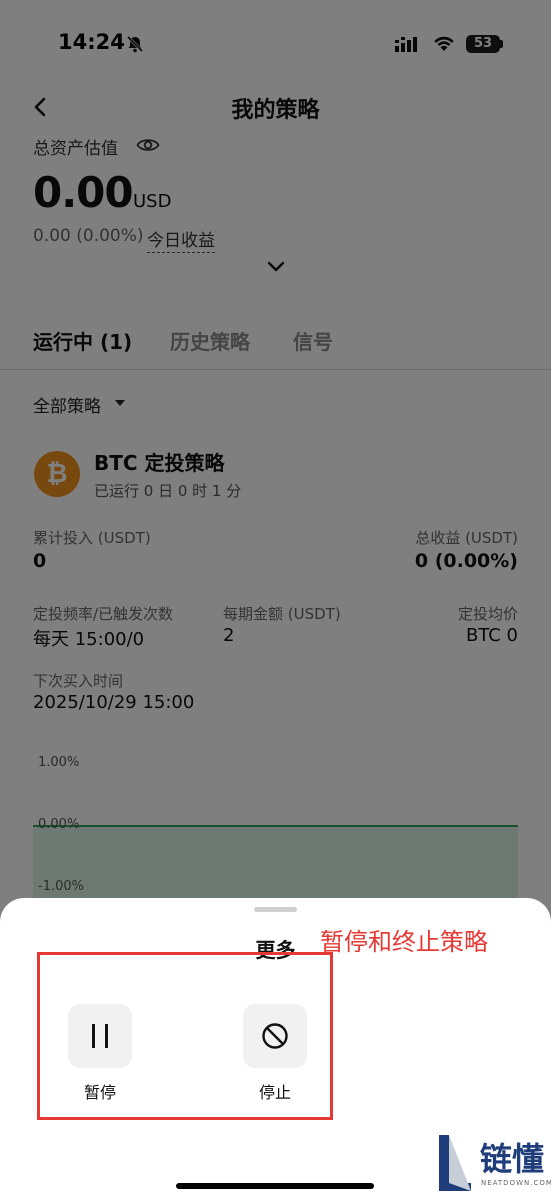 This screenshot has height=1200, width=551. I want to click on annotation-text: 暂停和终止策略, so click(404, 942).